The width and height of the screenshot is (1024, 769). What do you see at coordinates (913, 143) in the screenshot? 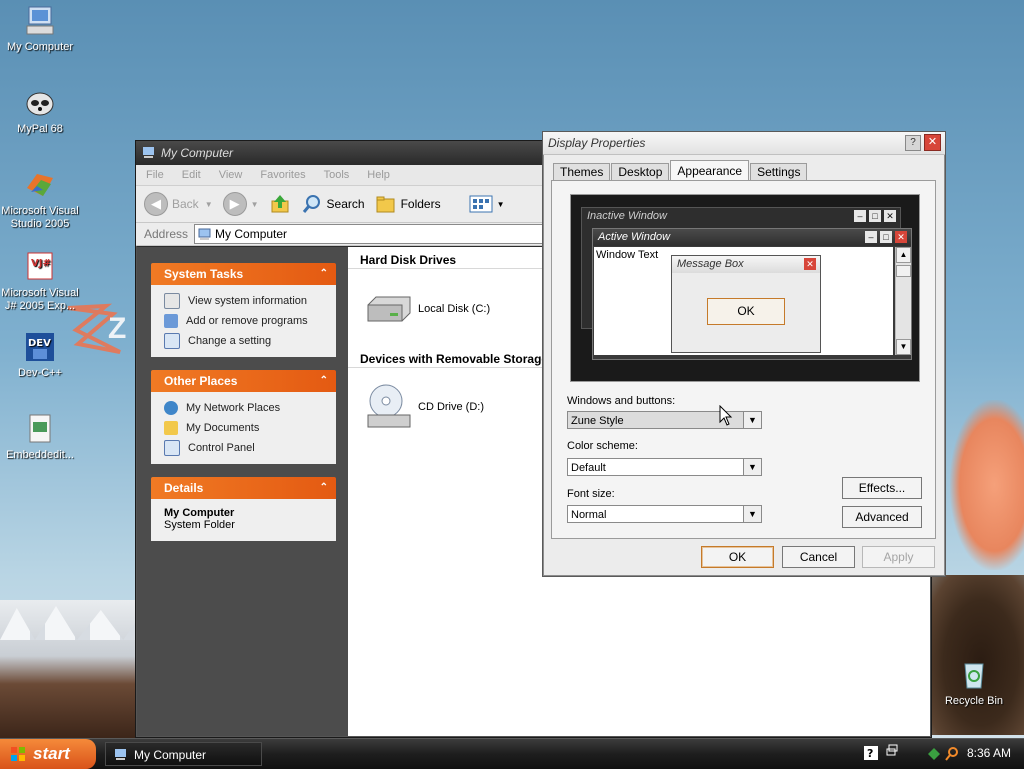
I see `help-button: ?` at bounding box center [913, 143].